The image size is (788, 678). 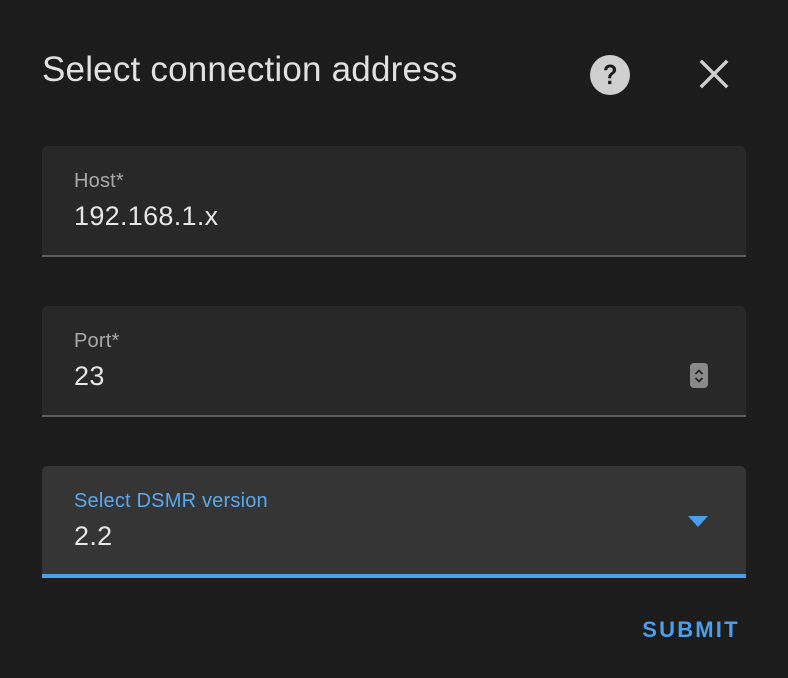 What do you see at coordinates (250, 69) in the screenshot?
I see `dialog-title: Select connection address` at bounding box center [250, 69].